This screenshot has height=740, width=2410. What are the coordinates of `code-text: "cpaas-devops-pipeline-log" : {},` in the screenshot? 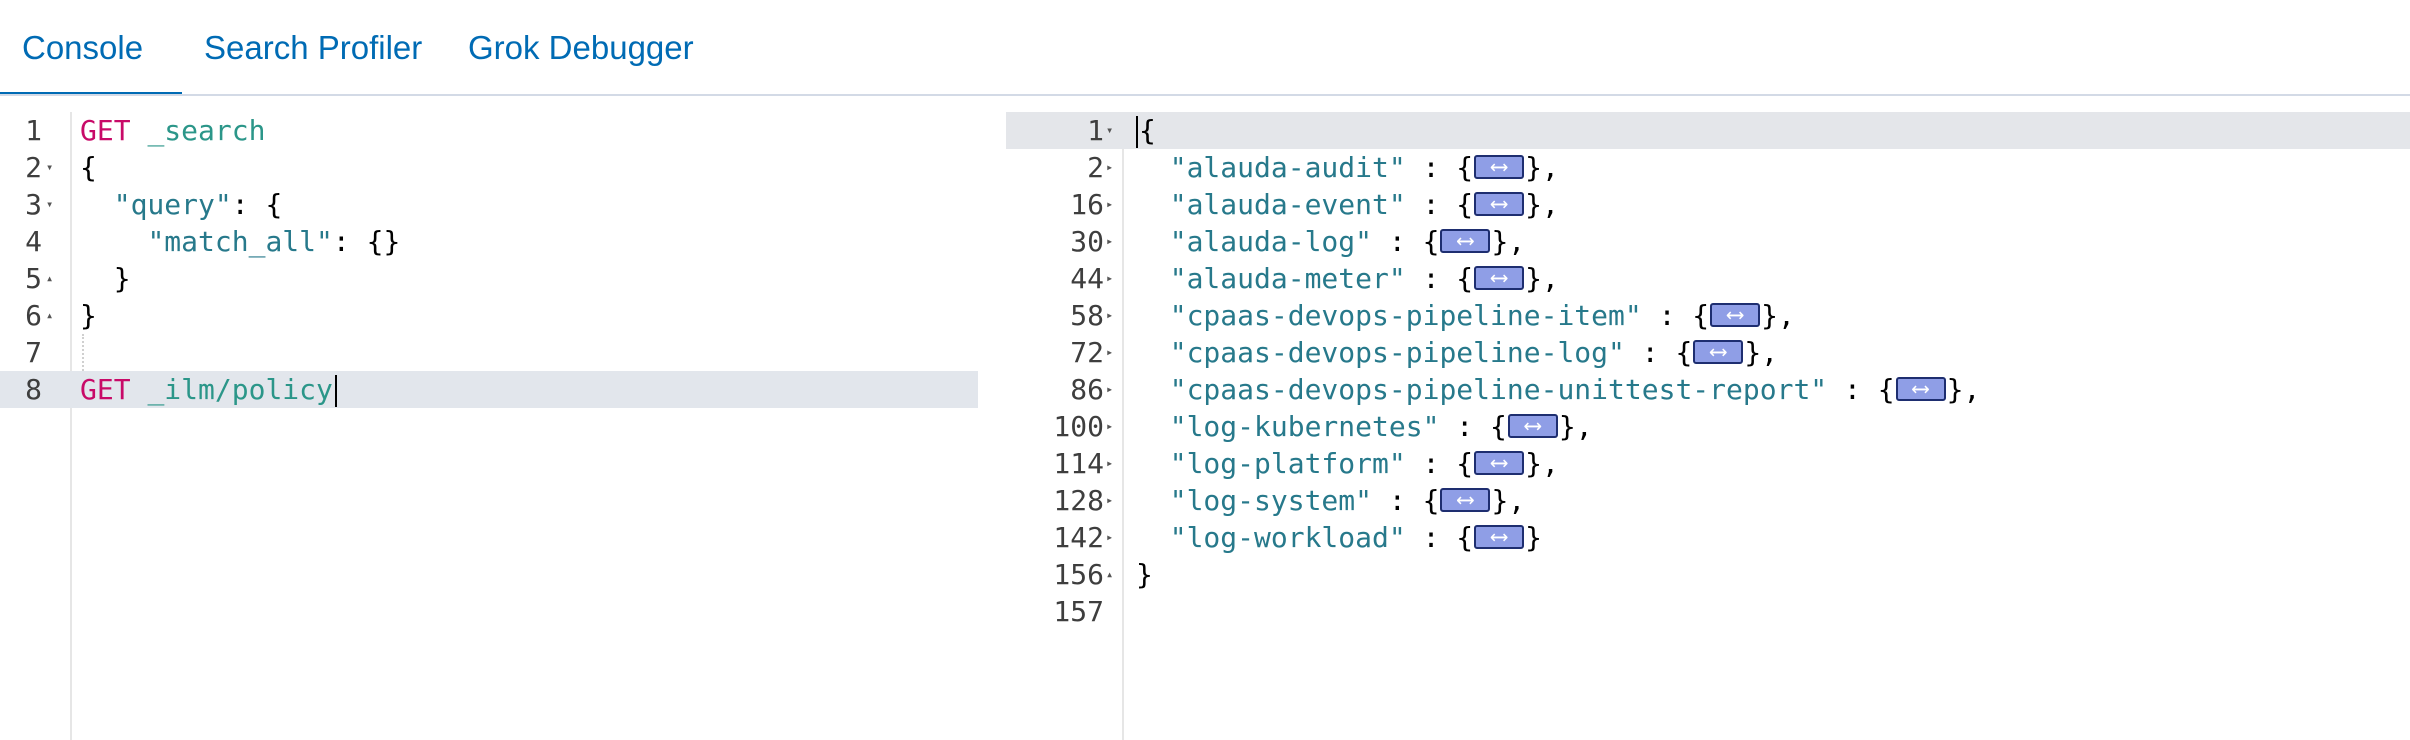 It's located at (1457, 352).